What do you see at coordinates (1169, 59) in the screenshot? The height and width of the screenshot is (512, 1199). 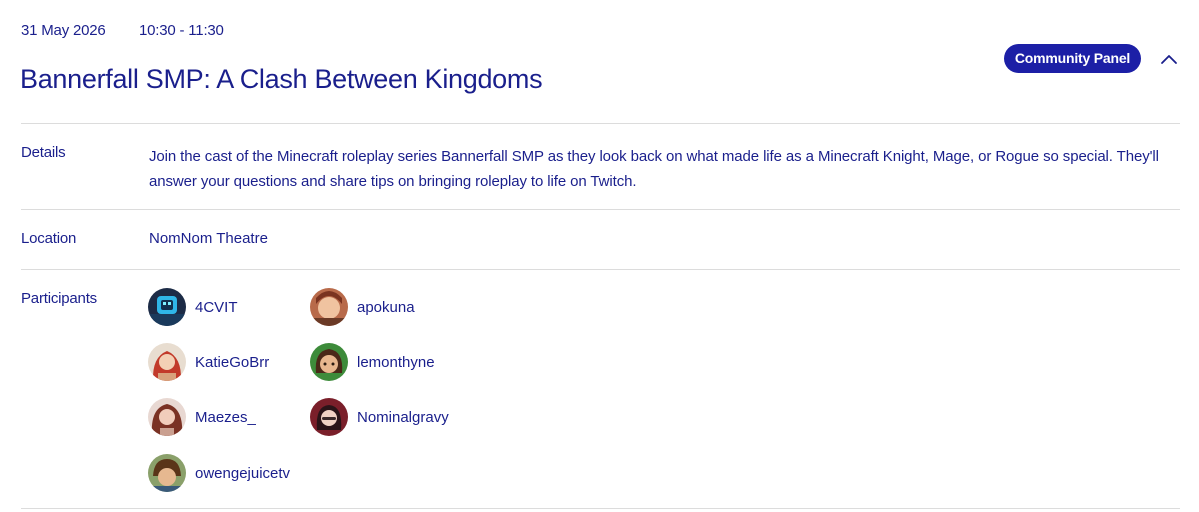 I see `chevron-up-icon` at bounding box center [1169, 59].